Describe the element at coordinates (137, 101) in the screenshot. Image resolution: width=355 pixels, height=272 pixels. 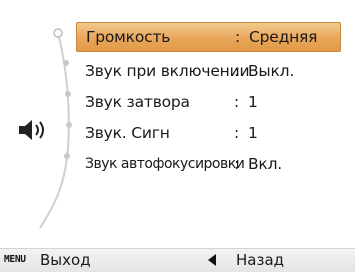
I see `menu-item-label: Звук затвора` at that location.